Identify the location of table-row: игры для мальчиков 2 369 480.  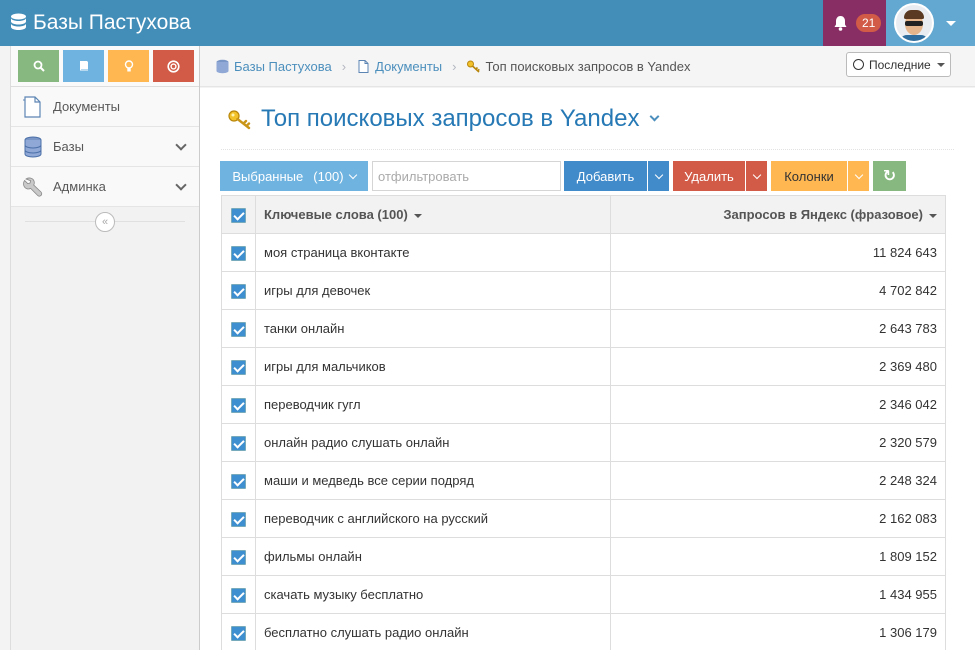
(583, 366).